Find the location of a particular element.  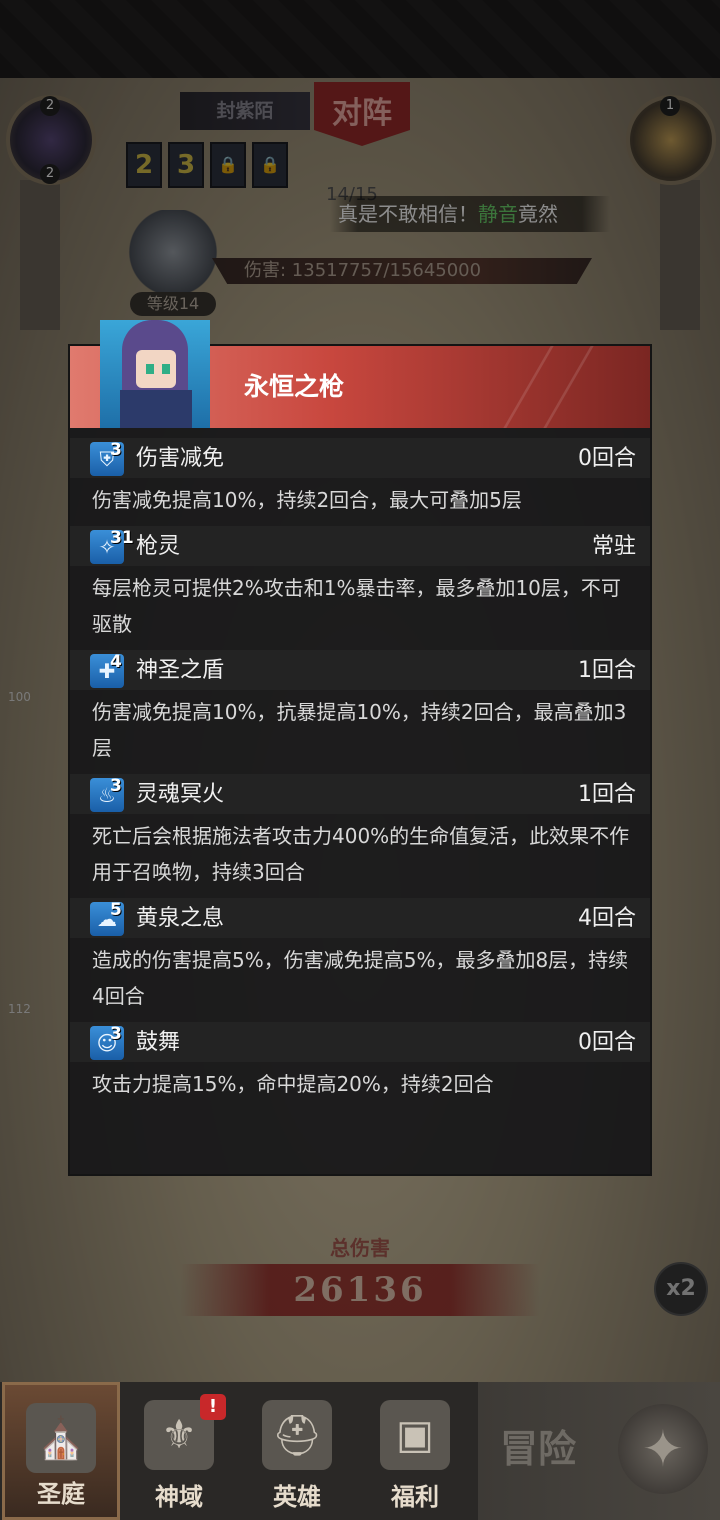

nav-item-temple: ⛪ 圣庭 is located at coordinates (61, 1451).